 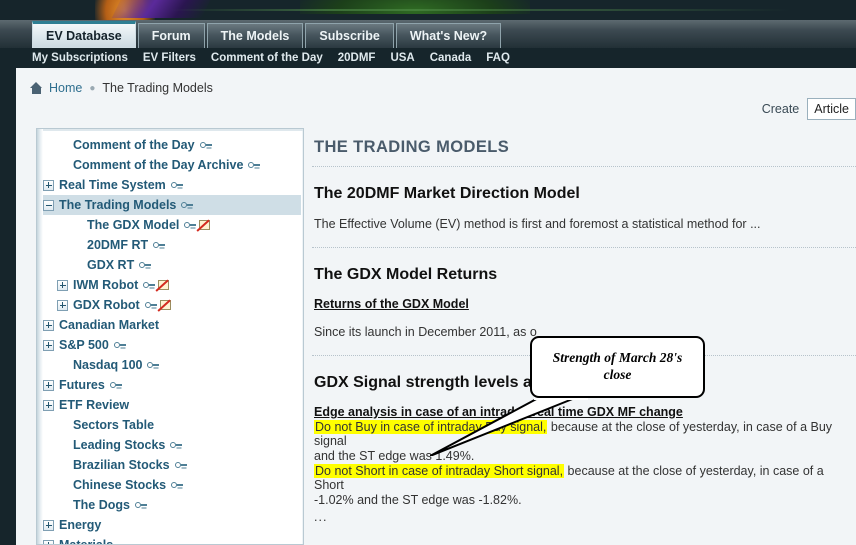 What do you see at coordinates (84, 34) in the screenshot?
I see `tab-ev-database: EV Database` at bounding box center [84, 34].